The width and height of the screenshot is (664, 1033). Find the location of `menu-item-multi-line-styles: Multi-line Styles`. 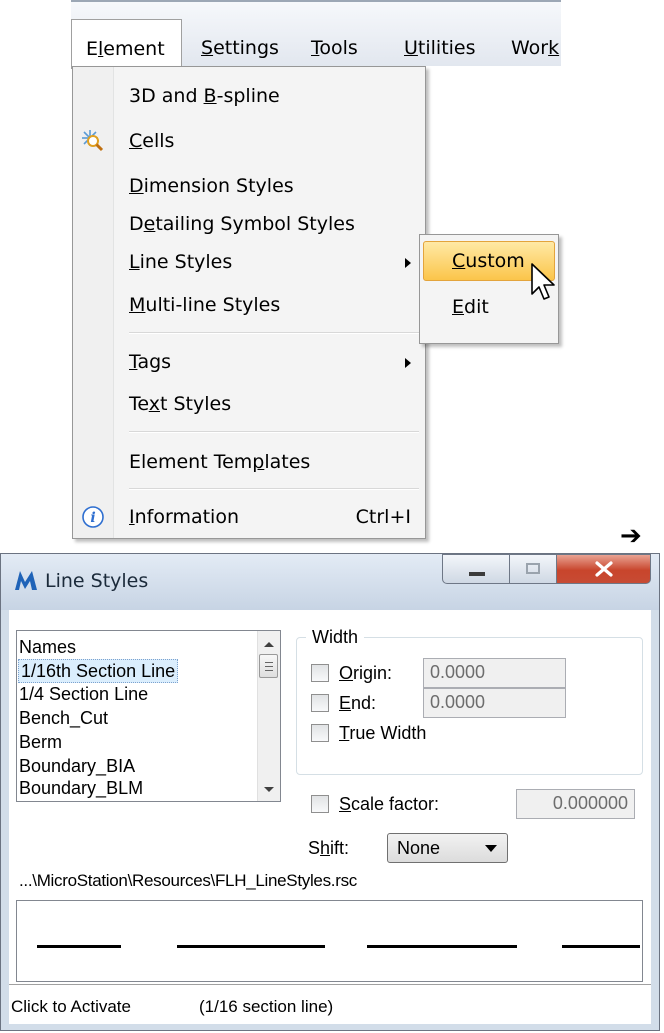

menu-item-multi-line-styles: Multi-line Styles is located at coordinates (249, 306).